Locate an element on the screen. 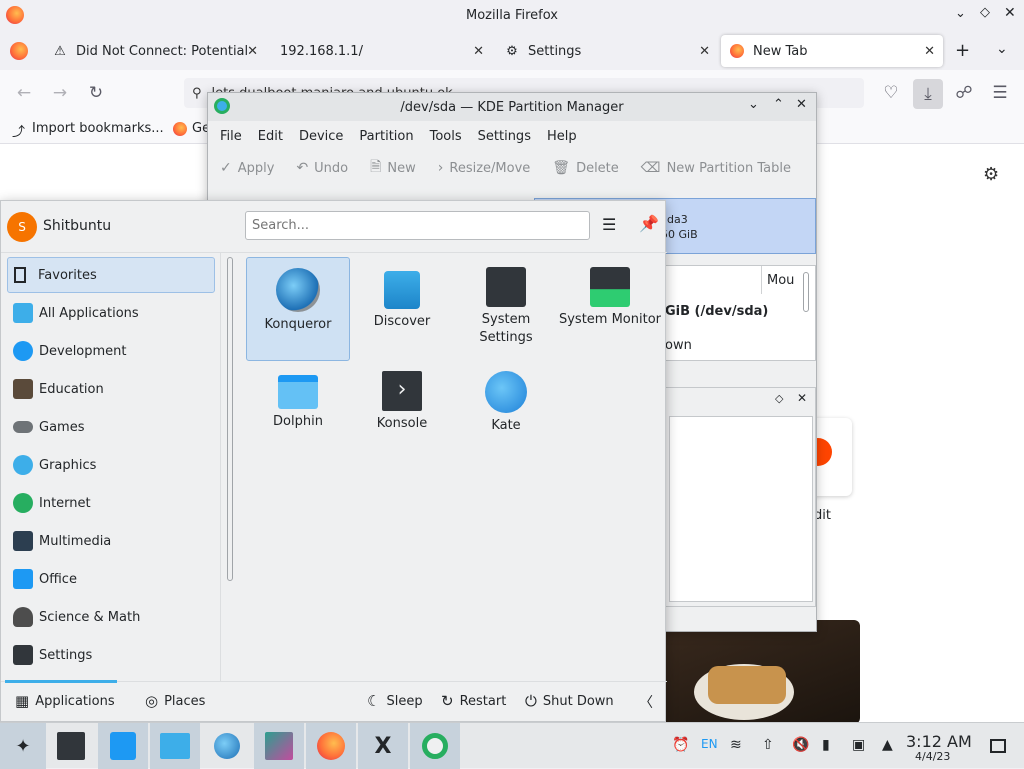 The height and width of the screenshot is (769, 1024). updates-icon: ⇧ is located at coordinates (768, 745).